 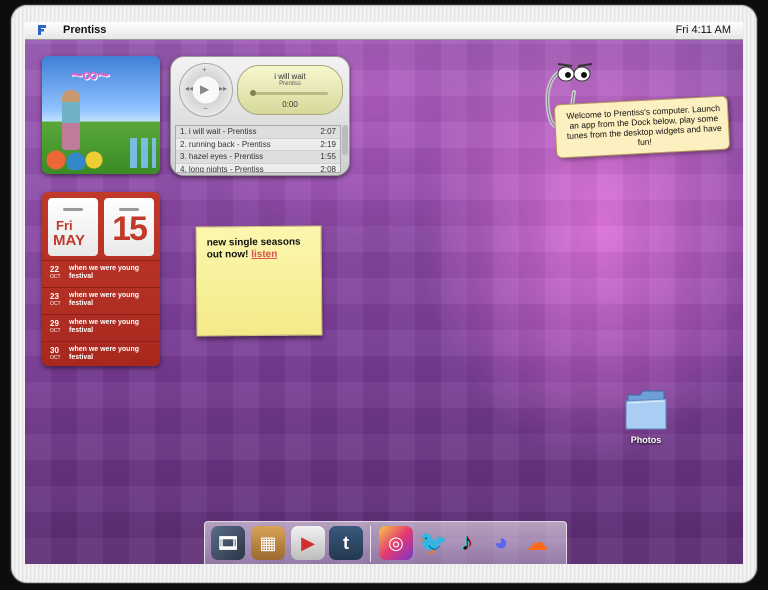 What do you see at coordinates (646, 440) in the screenshot?
I see `photos-folder-label: Photos` at bounding box center [646, 440].